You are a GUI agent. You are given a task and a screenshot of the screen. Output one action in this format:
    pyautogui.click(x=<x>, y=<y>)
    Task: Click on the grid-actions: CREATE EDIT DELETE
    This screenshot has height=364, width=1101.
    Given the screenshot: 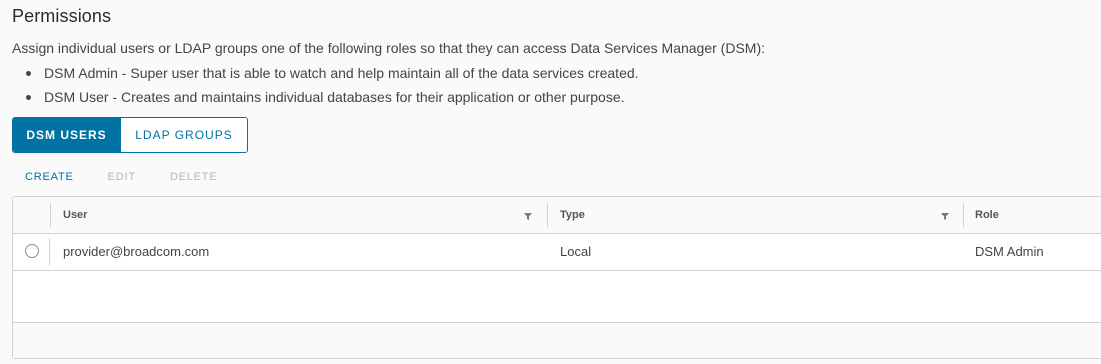 What is the action you would take?
    pyautogui.click(x=138, y=177)
    